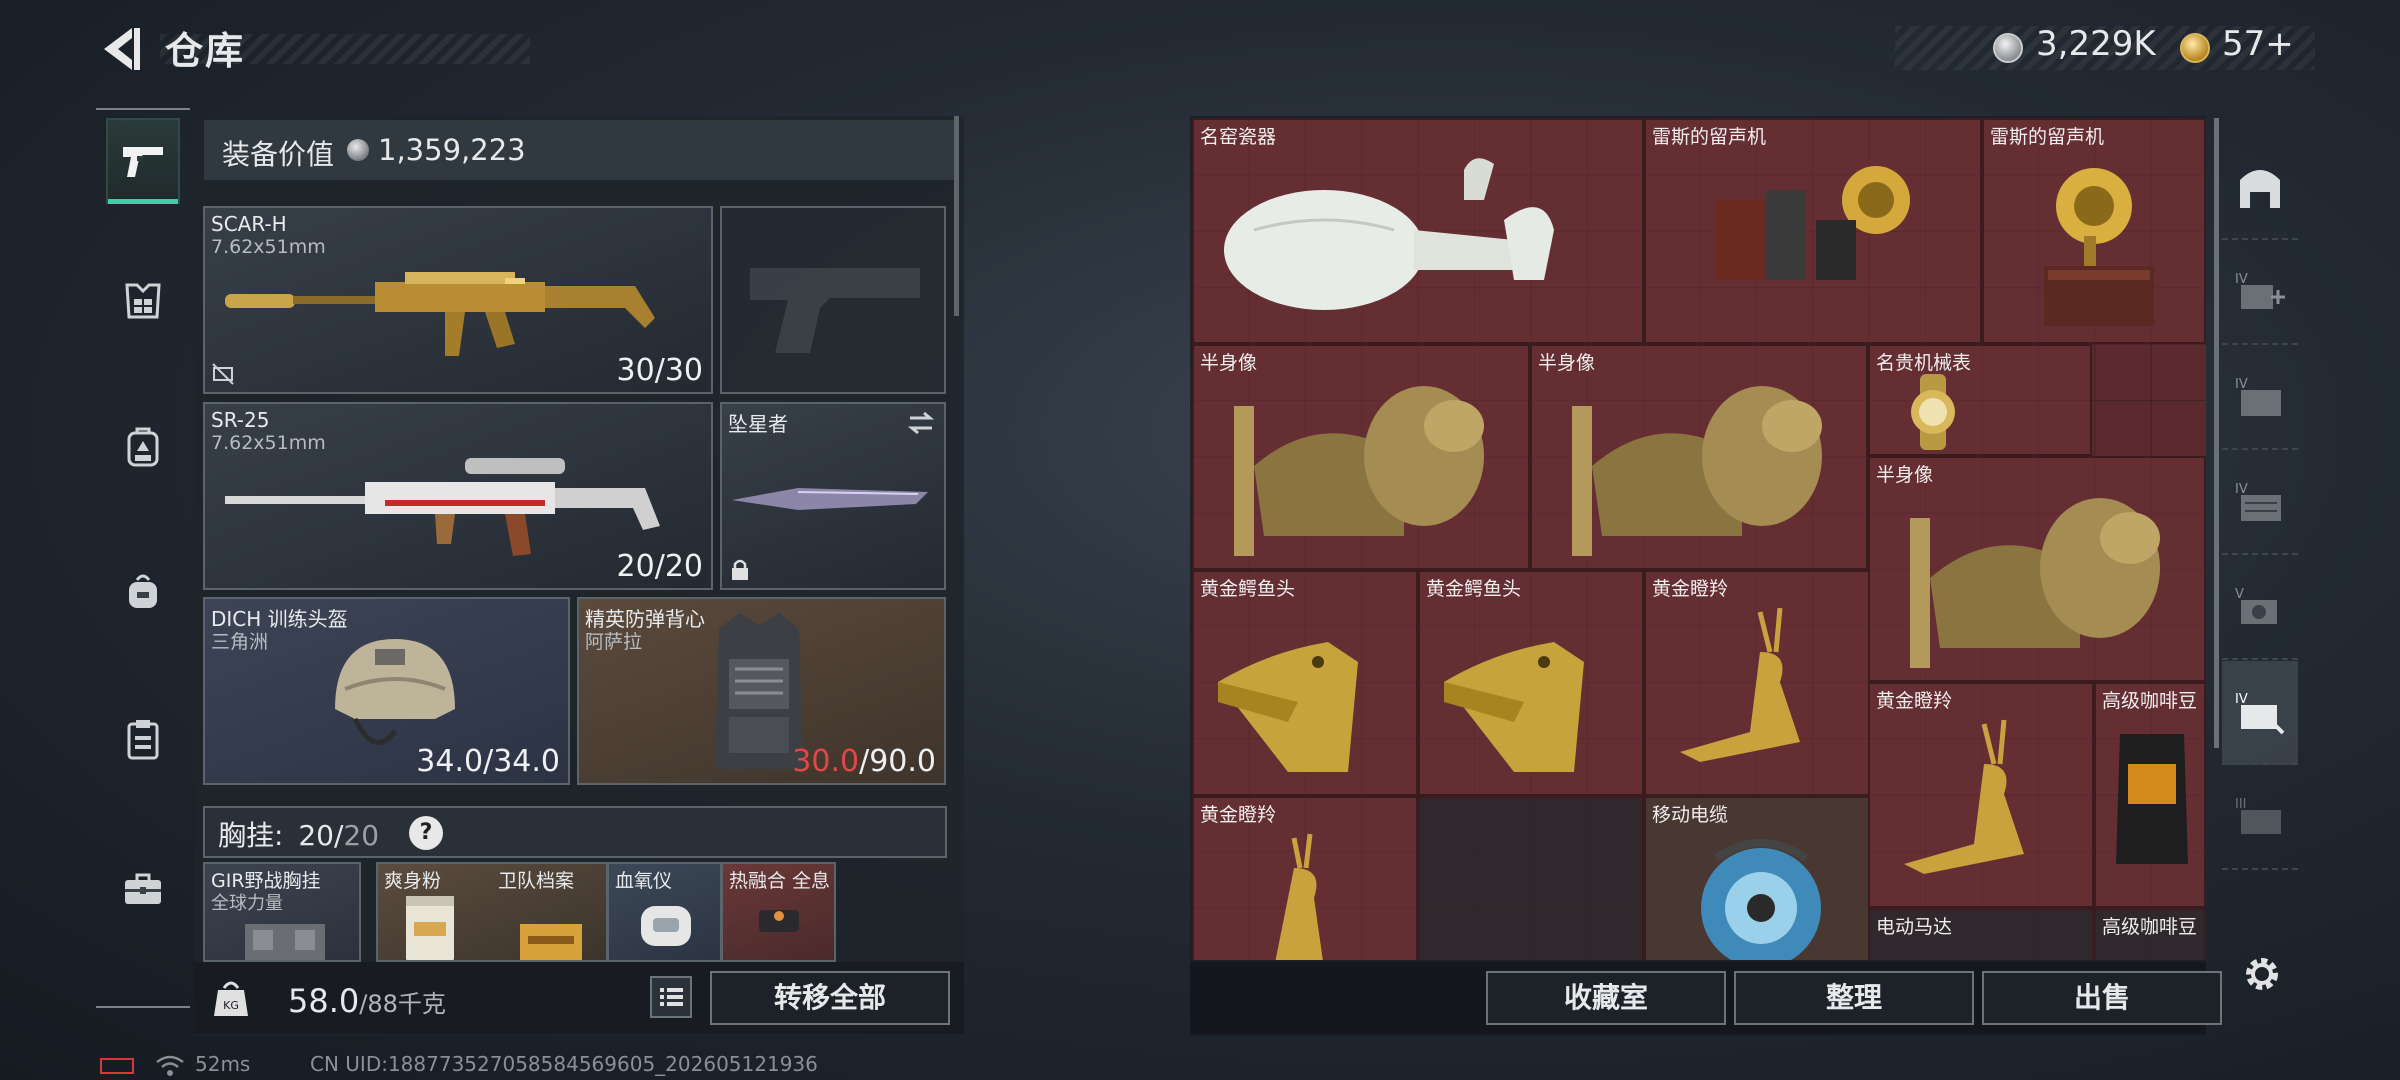 Image resolution: width=2400 pixels, height=1080 pixels. What do you see at coordinates (1854, 998) in the screenshot?
I see `sort-button: 整理` at bounding box center [1854, 998].